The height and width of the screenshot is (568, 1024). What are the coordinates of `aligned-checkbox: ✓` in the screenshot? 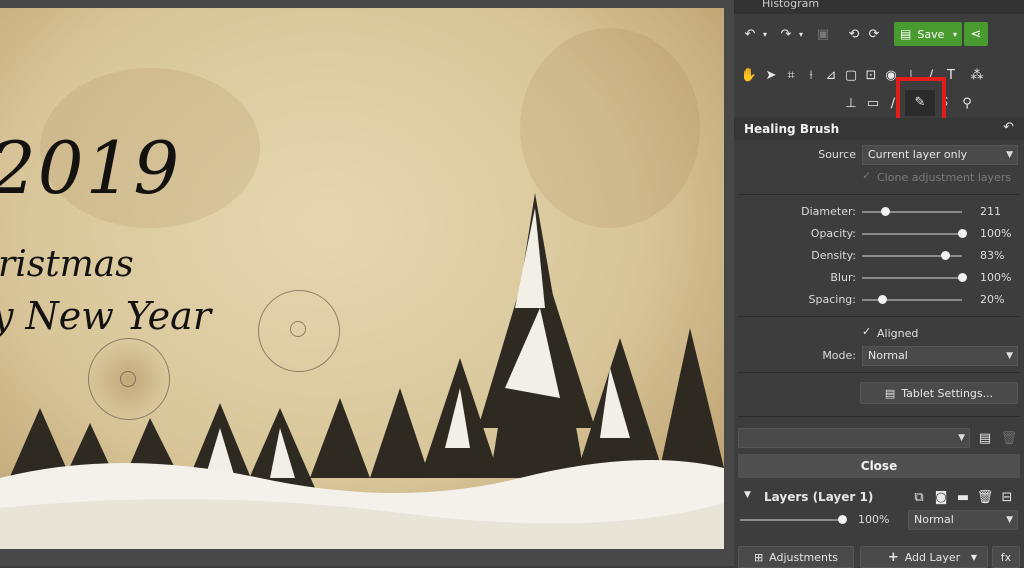 It's located at (867, 331).